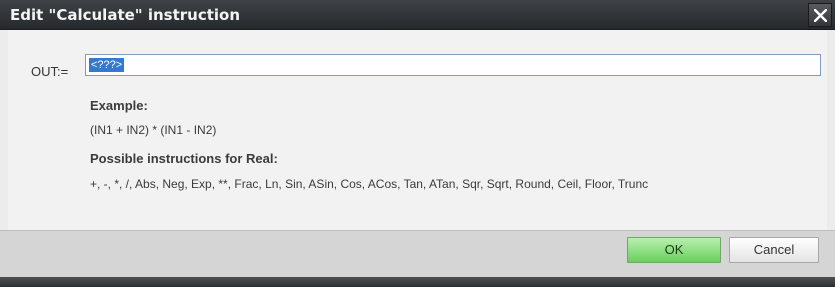 Image resolution: width=835 pixels, height=287 pixels. I want to click on ok-button: OK, so click(674, 250).